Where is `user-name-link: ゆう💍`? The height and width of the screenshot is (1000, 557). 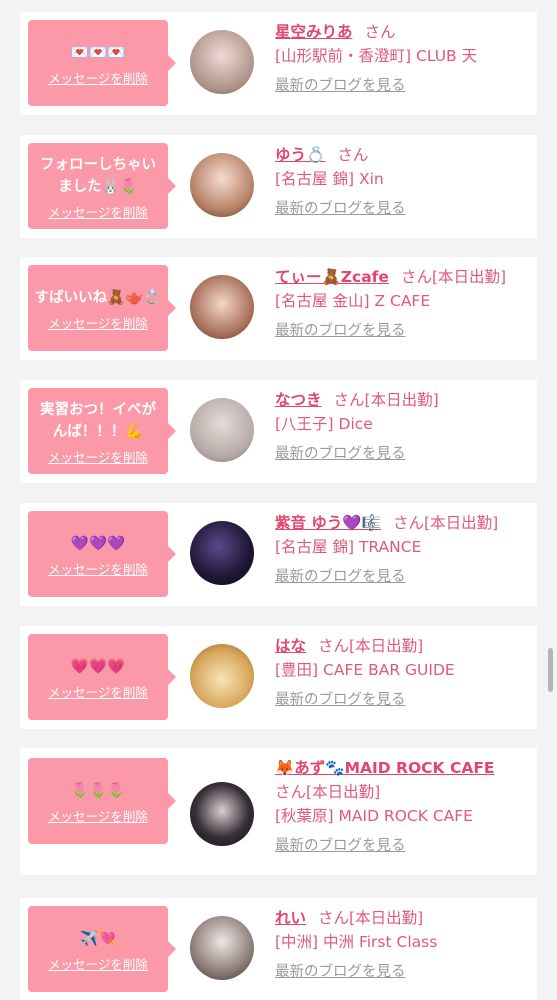
user-name-link: ゆう💍 is located at coordinates (300, 155).